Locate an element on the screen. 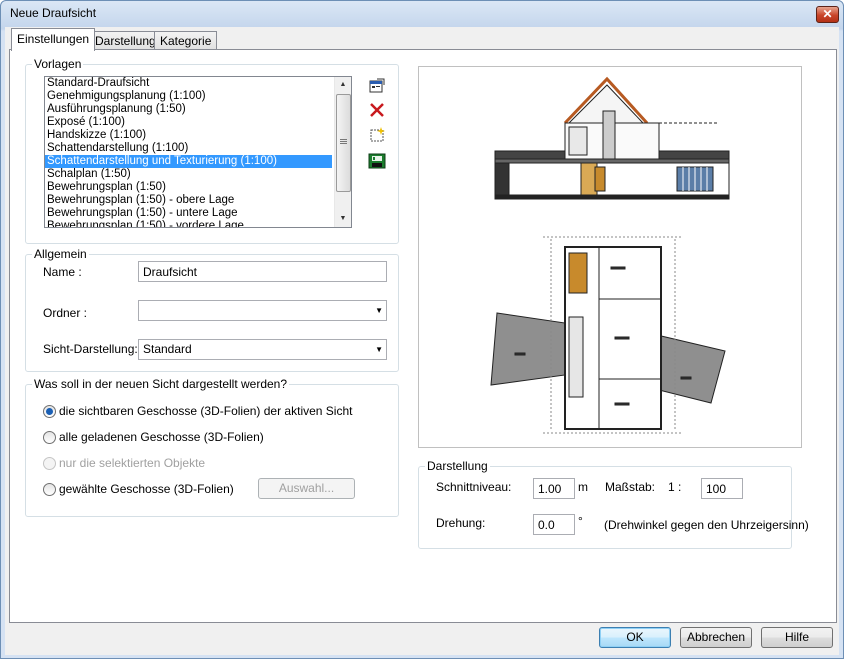 Image resolution: width=844 pixels, height=659 pixels. sicht-darstellung-select: Standard ▼ is located at coordinates (262, 349).